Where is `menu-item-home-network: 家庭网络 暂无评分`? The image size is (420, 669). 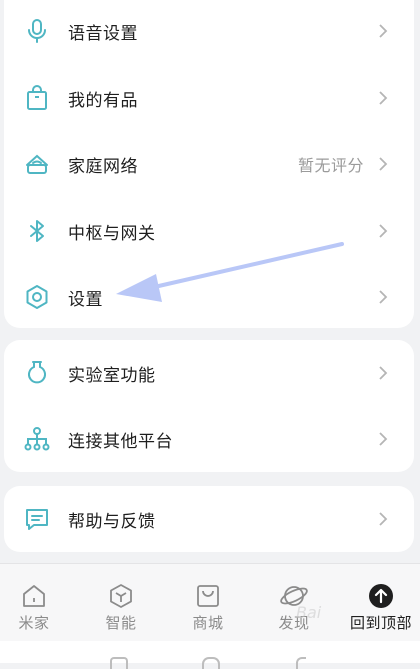
menu-item-home-network: 家庭网络 暂无评分 is located at coordinates (209, 164).